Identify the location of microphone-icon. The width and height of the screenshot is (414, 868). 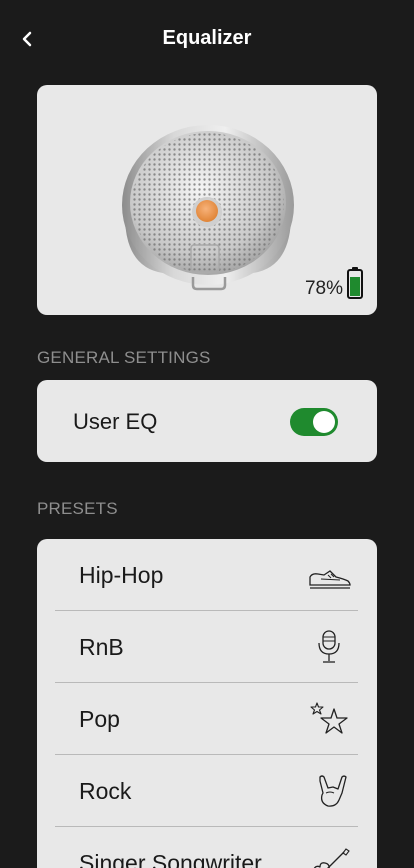
(329, 646).